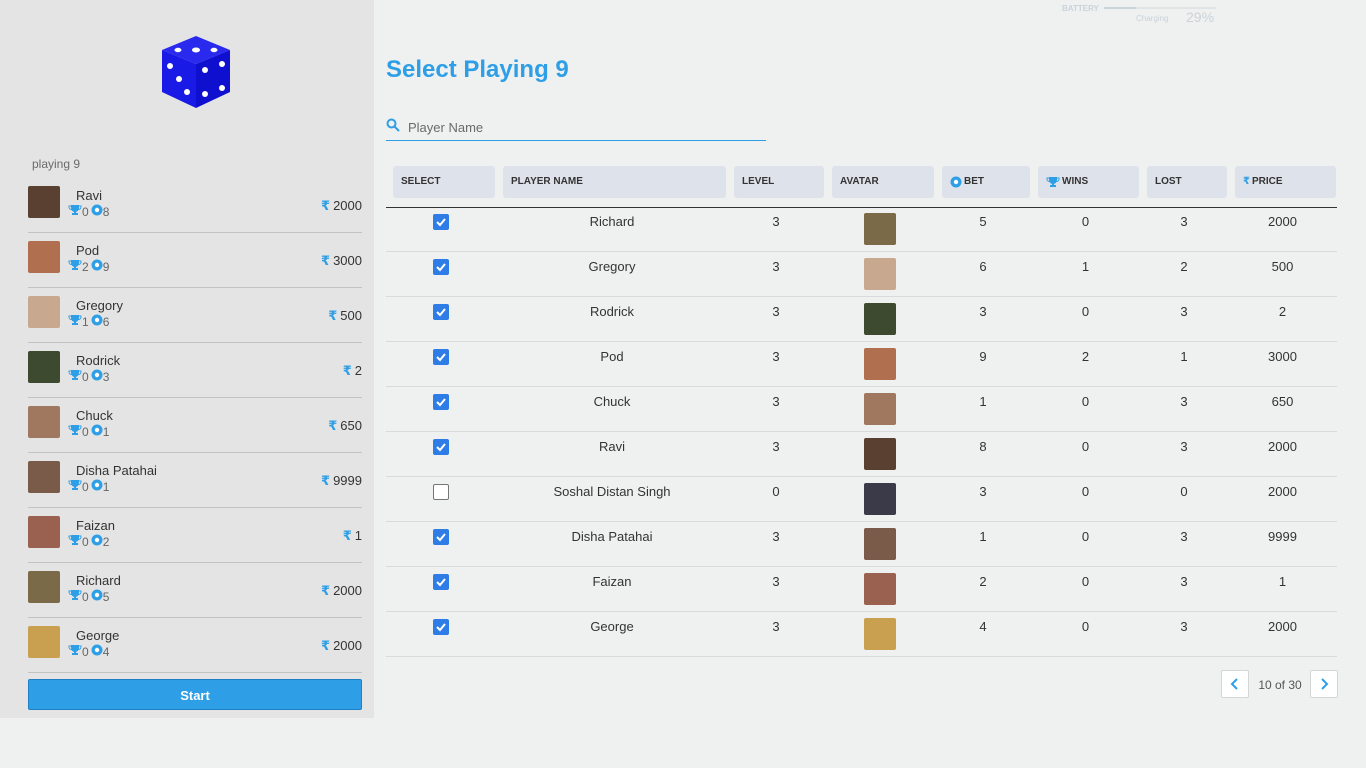  What do you see at coordinates (1085, 356) in the screenshot?
I see `cell-wins: 2` at bounding box center [1085, 356].